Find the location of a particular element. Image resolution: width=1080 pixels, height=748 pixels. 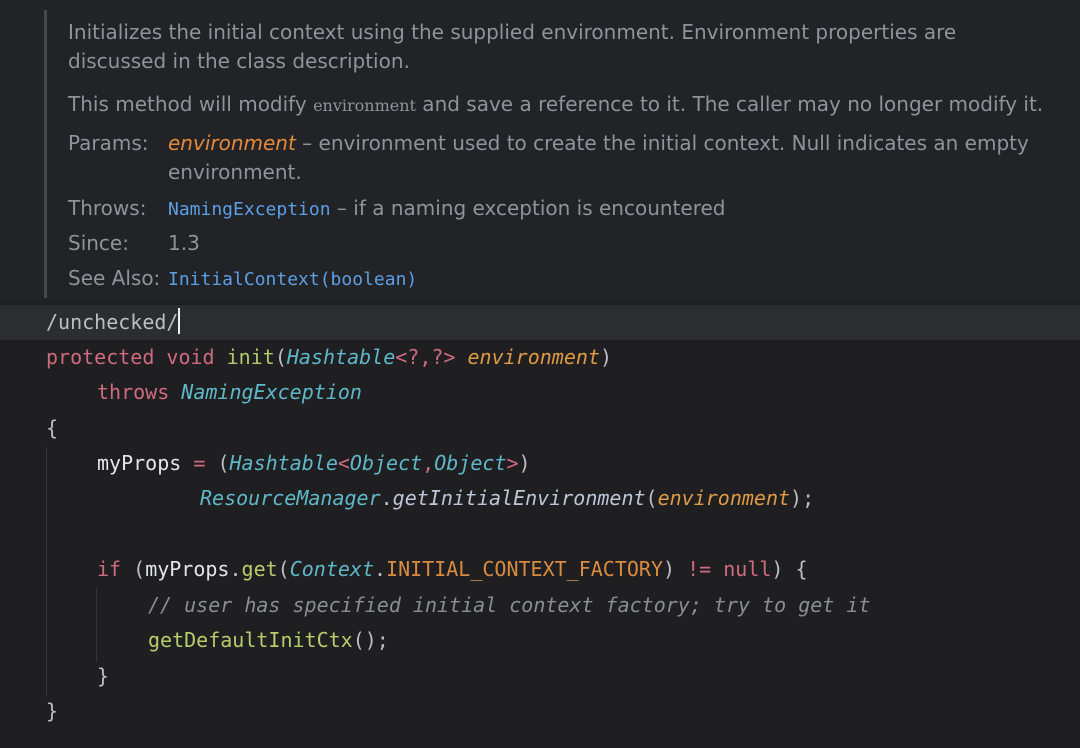

doc-param-name: environment is located at coordinates (232, 143).